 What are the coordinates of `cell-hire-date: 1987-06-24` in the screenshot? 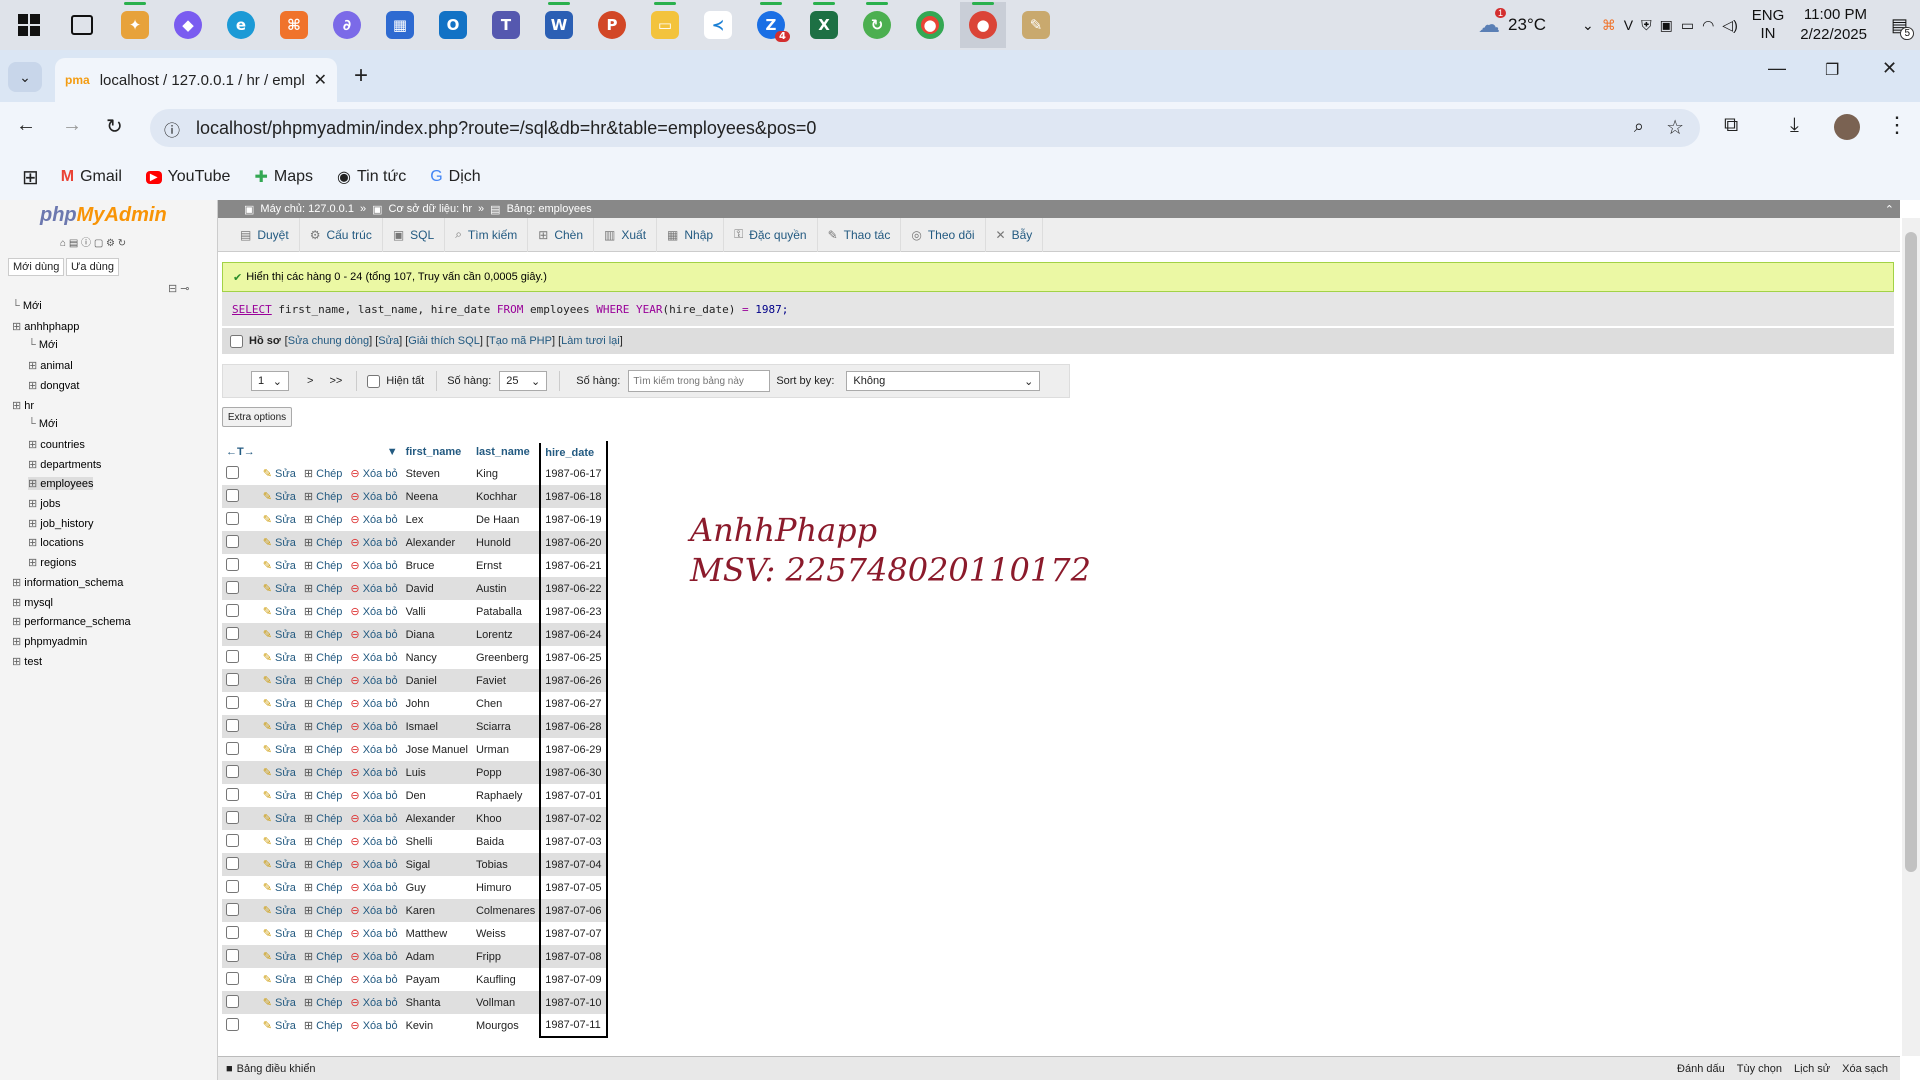 It's located at (573, 634).